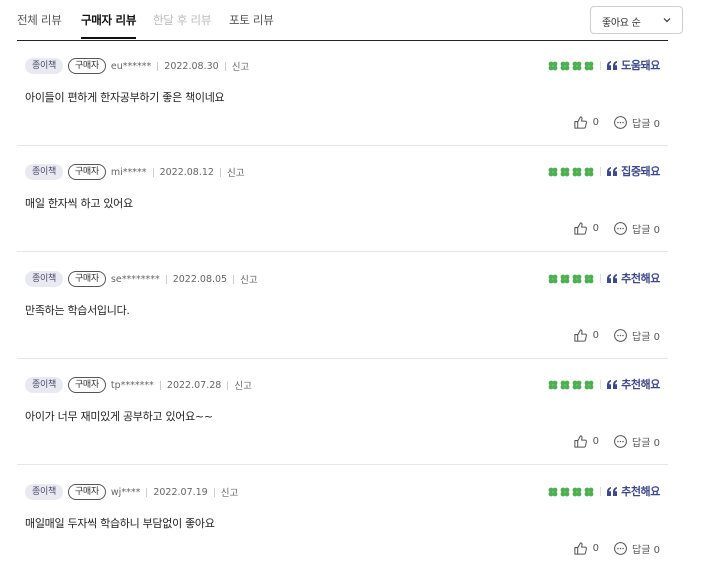 This screenshot has width=707, height=572. I want to click on review-tag: 집중돼요, so click(640, 171).